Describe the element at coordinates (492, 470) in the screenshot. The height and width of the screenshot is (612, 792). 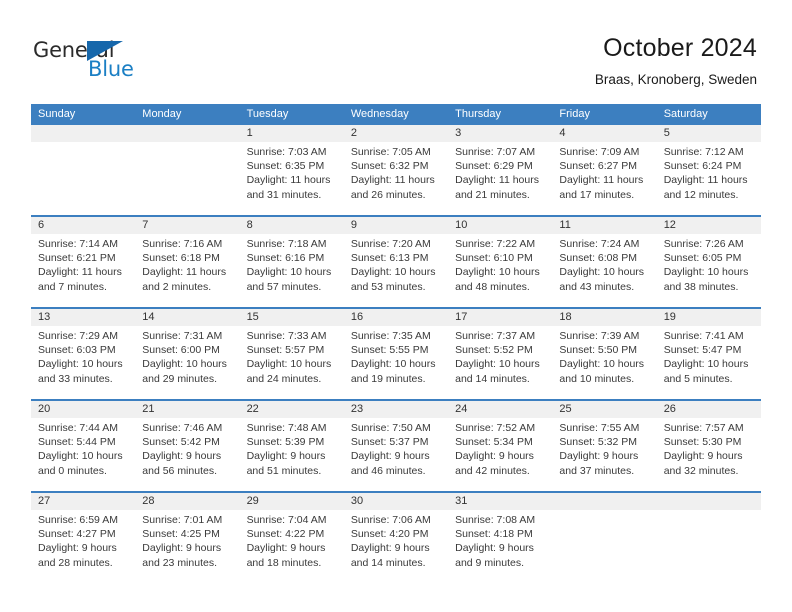
I see `day-detail-line: and 42 minutes.` at that location.